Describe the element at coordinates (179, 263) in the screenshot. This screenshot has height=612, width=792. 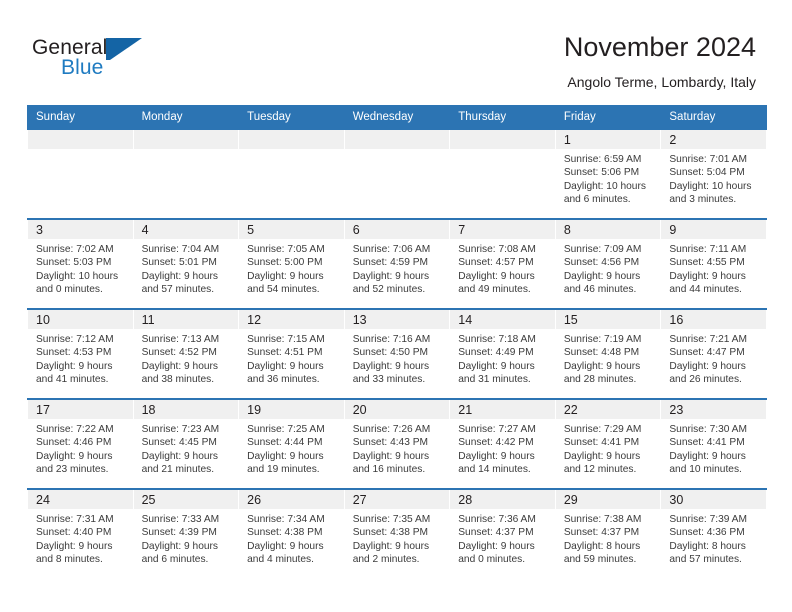
I see `sunset-text: Sunset: 5:01 PM` at that location.